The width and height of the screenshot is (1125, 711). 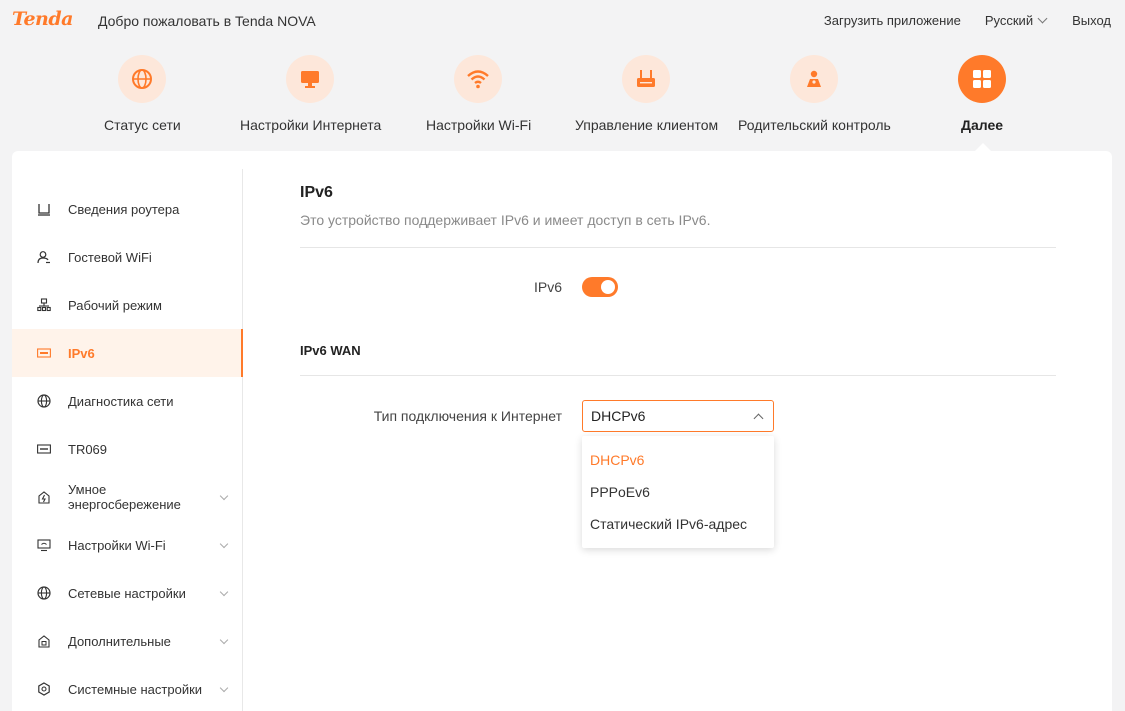 I want to click on sidebar-item-wifi-settings: Настройки Wi-Fi, so click(x=127, y=545).